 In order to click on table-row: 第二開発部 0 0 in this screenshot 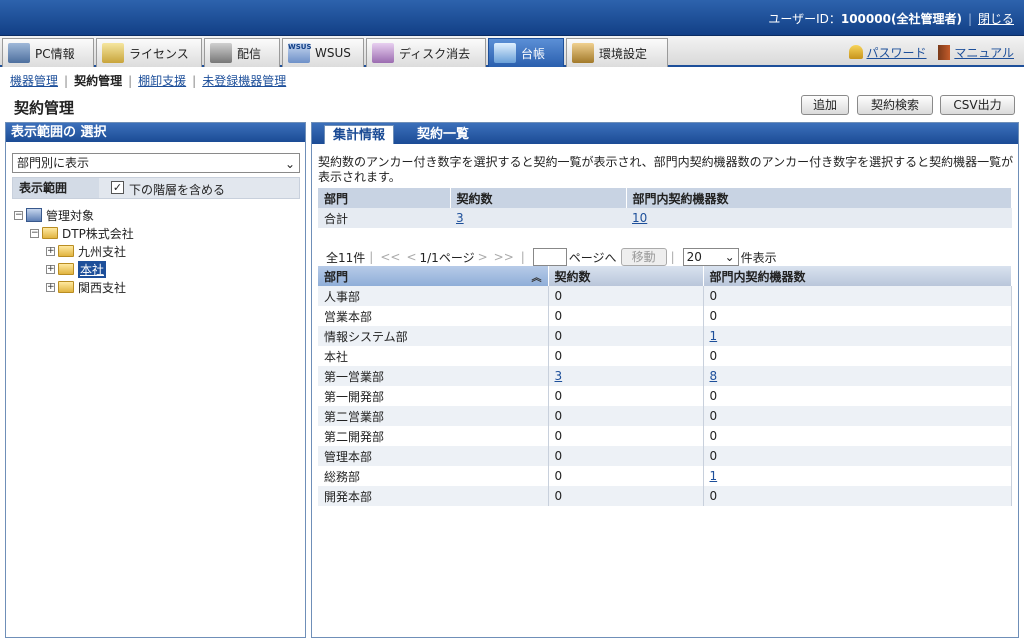, I will do `click(665, 436)`.